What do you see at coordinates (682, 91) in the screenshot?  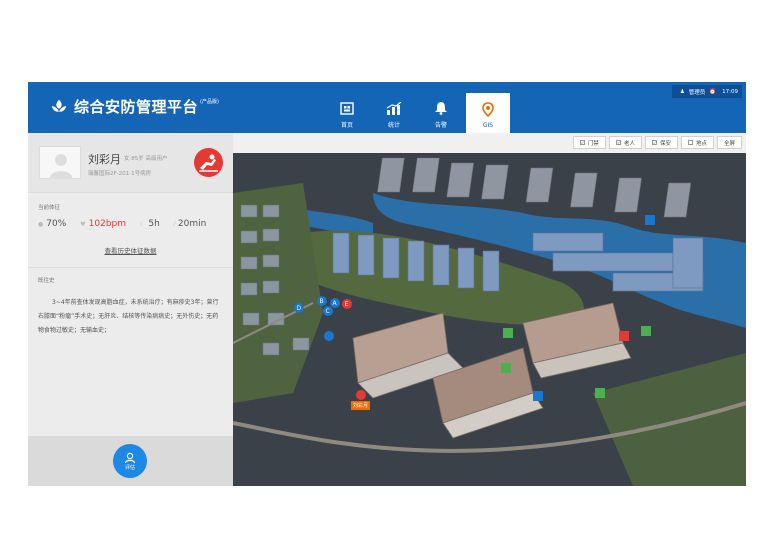 I see `user-icon: ♟` at bounding box center [682, 91].